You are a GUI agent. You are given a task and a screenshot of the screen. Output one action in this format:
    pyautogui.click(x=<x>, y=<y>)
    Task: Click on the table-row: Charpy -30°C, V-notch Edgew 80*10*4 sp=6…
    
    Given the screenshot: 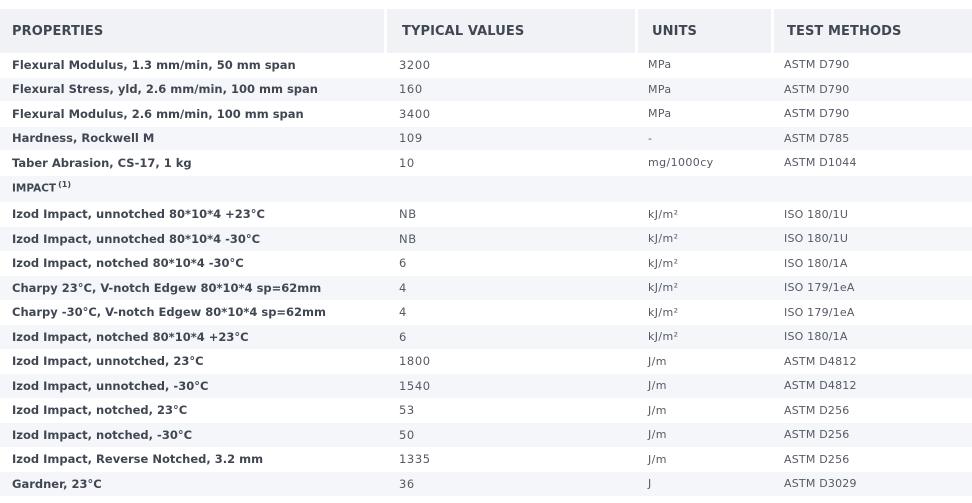 What is the action you would take?
    pyautogui.click(x=486, y=313)
    